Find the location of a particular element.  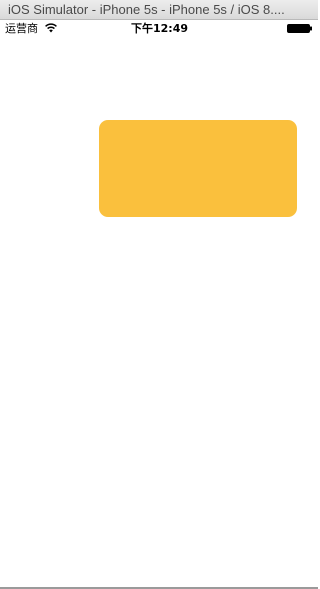

status-bar: 运营商 下午12:49 is located at coordinates (159, 28).